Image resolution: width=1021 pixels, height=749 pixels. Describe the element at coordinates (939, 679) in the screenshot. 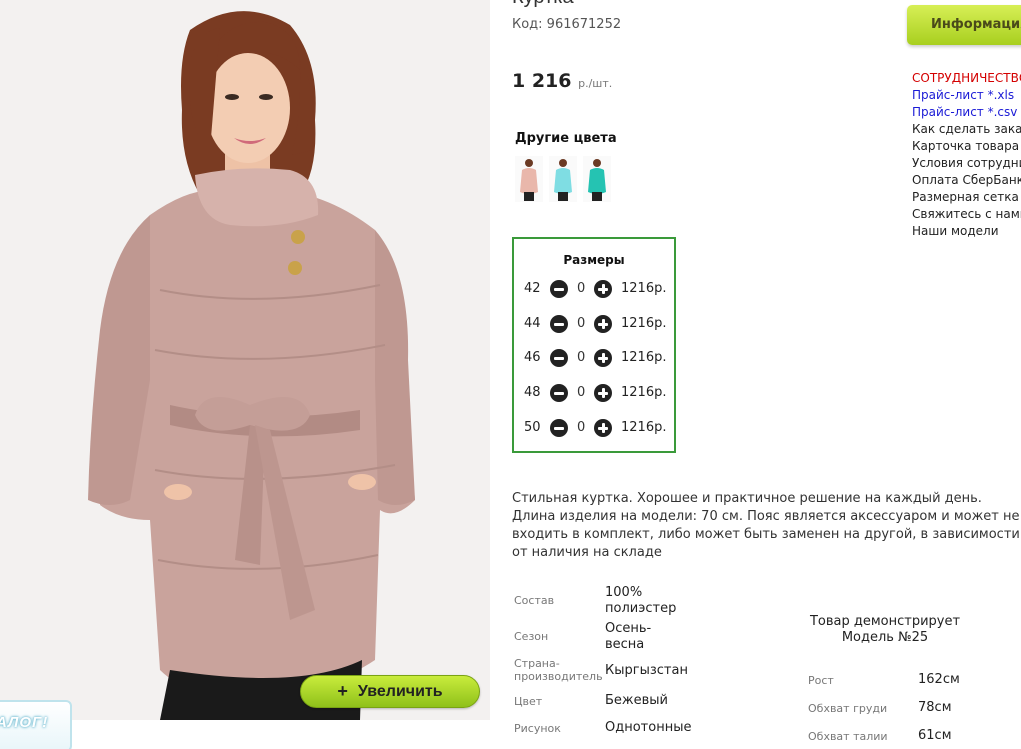

I see `model-value: 162см` at that location.